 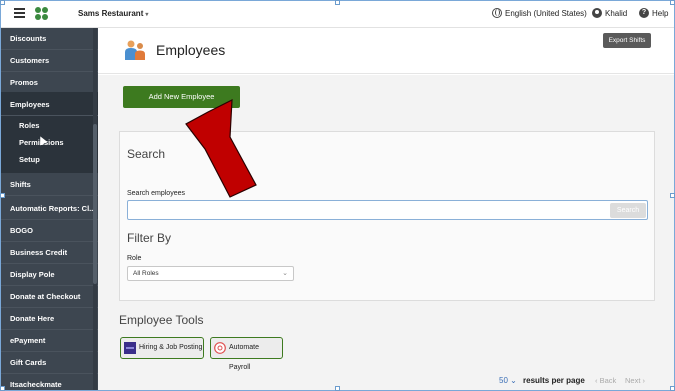 I want to click on sidebar-subitem-permissions: Permissions, so click(x=49, y=142).